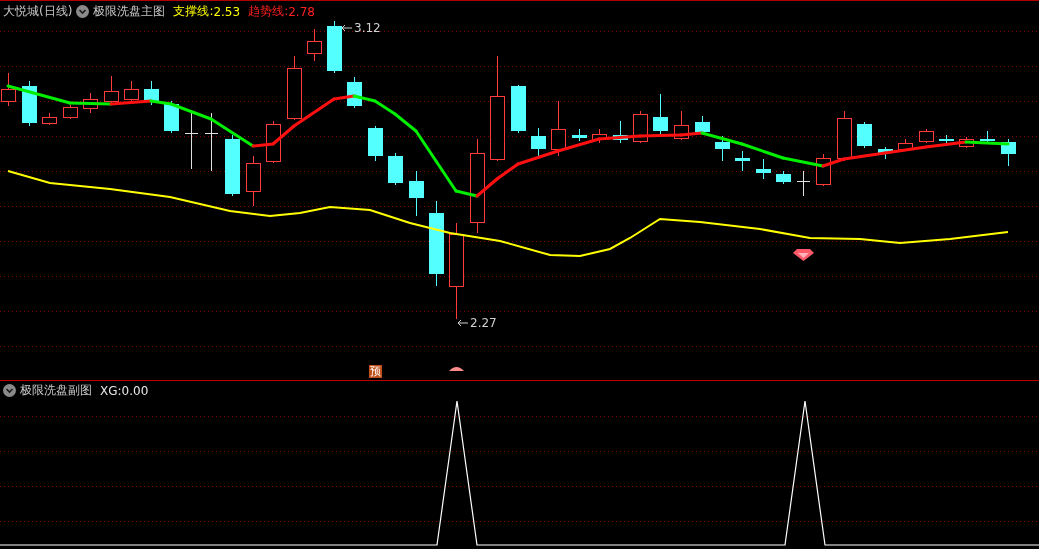 Image resolution: width=1039 pixels, height=549 pixels. What do you see at coordinates (301, 11) in the screenshot?
I see `legend-value: 2.78` at bounding box center [301, 11].